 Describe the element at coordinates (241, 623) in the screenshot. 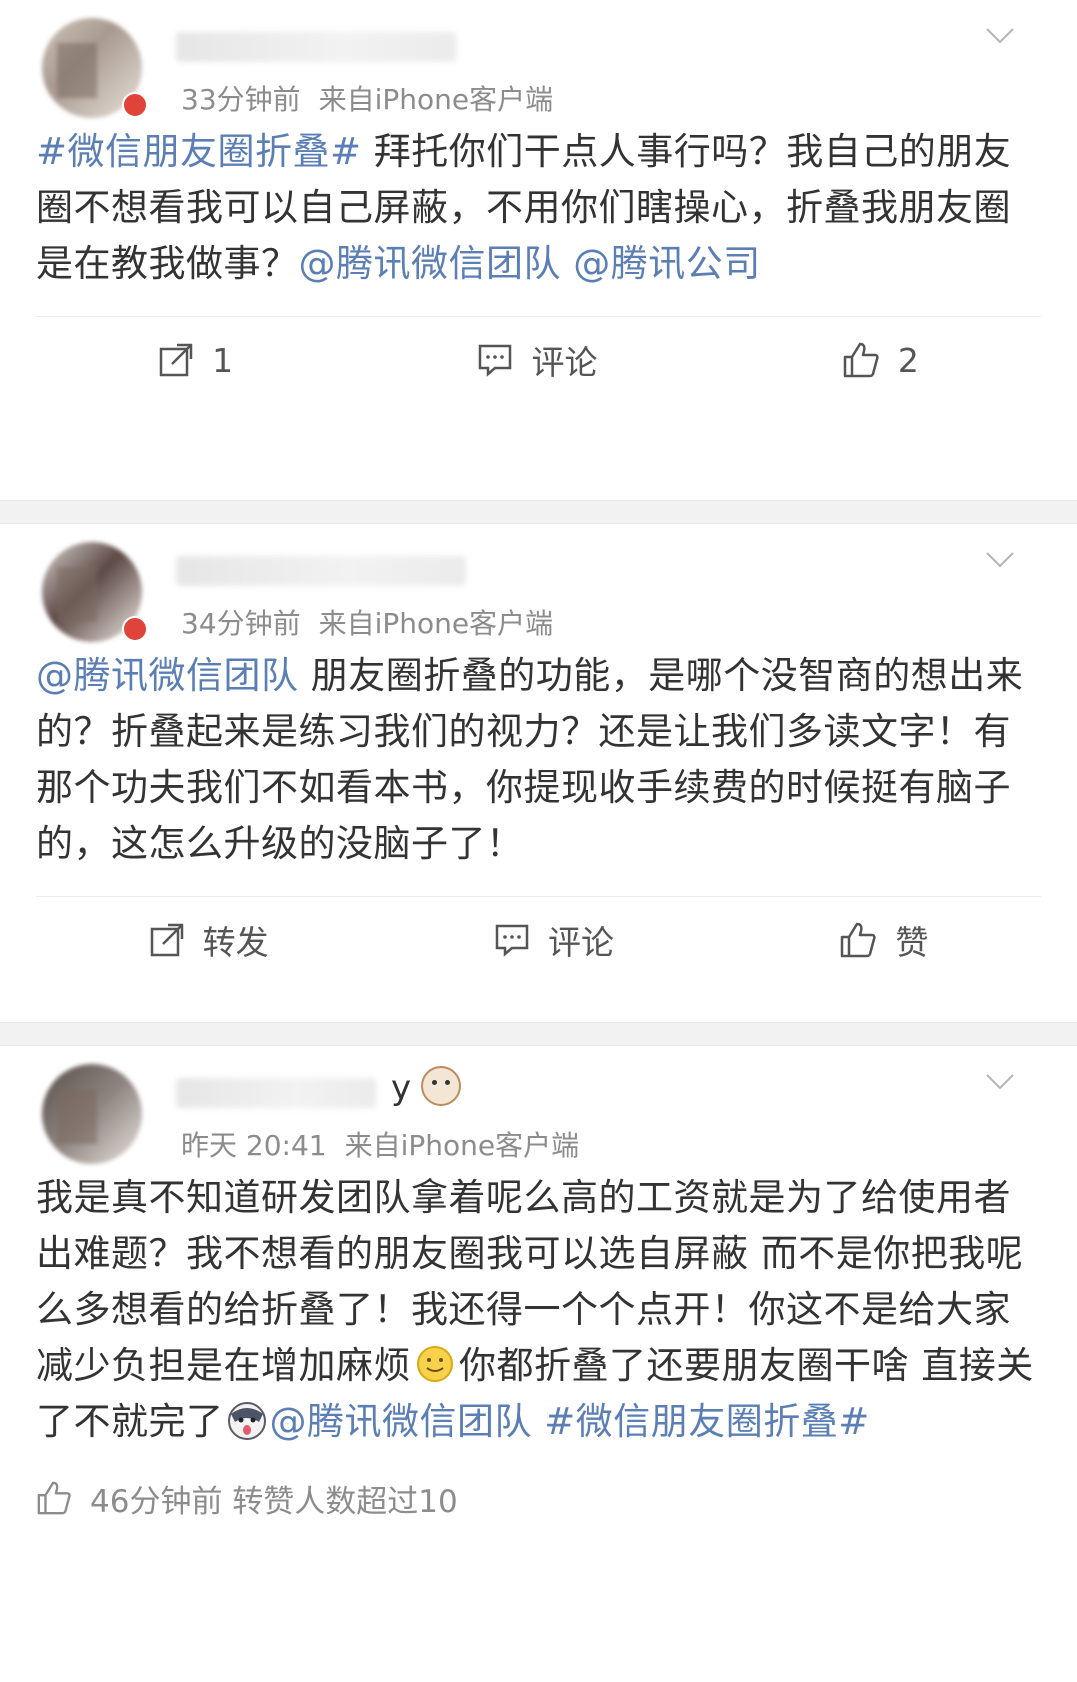

I see `post-time: 34分钟前` at that location.